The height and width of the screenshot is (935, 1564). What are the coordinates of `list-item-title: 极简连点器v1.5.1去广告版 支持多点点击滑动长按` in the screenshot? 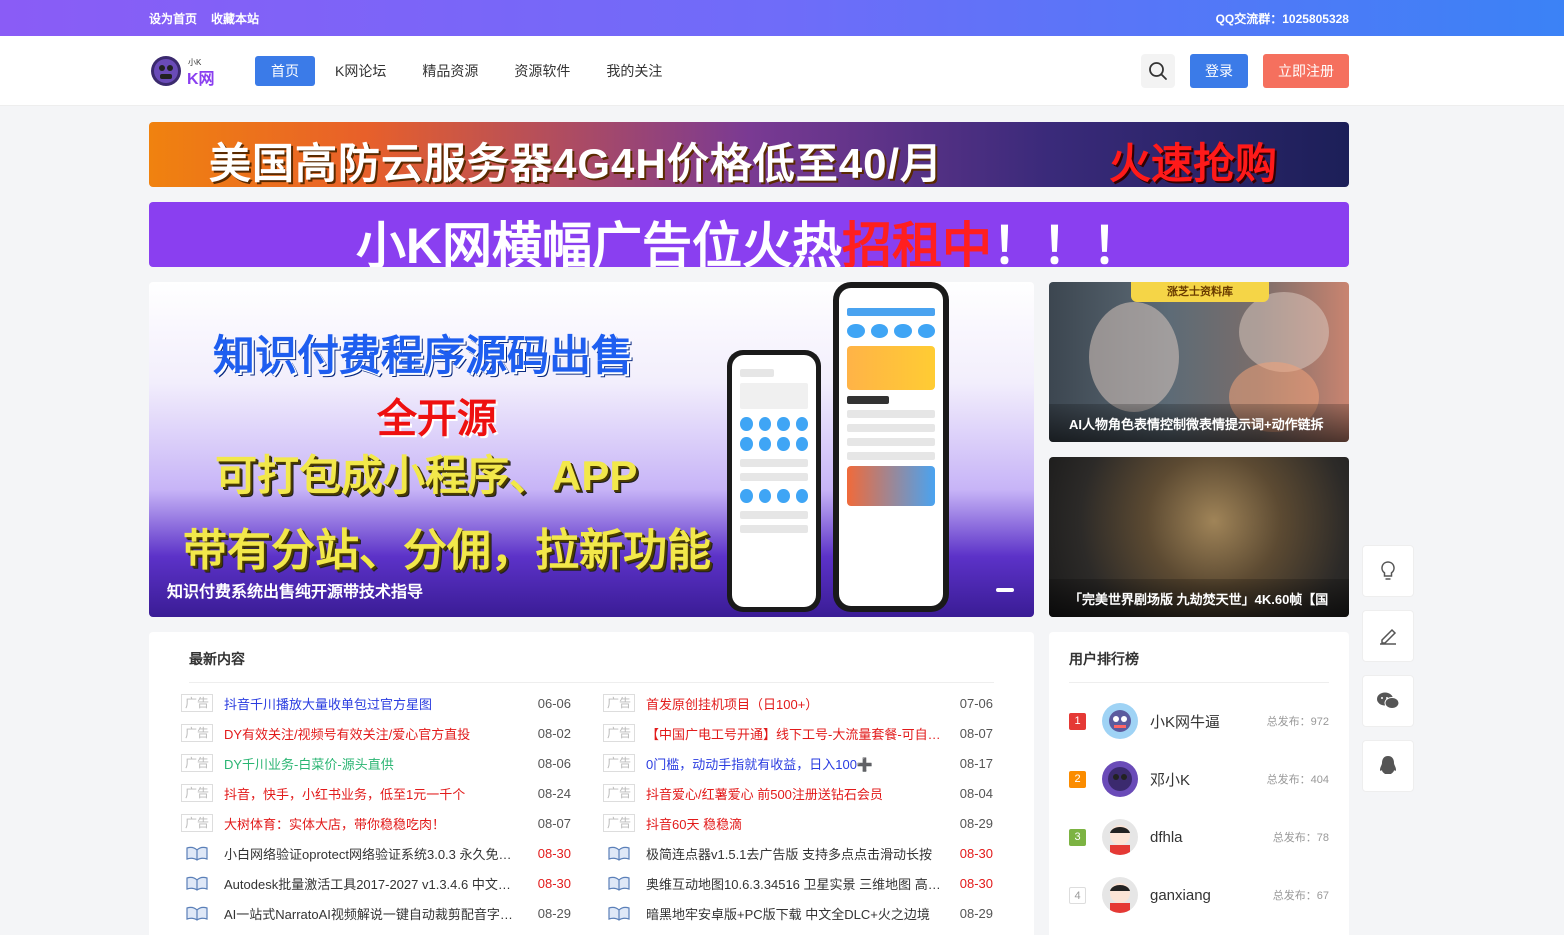 It's located at (800, 853).